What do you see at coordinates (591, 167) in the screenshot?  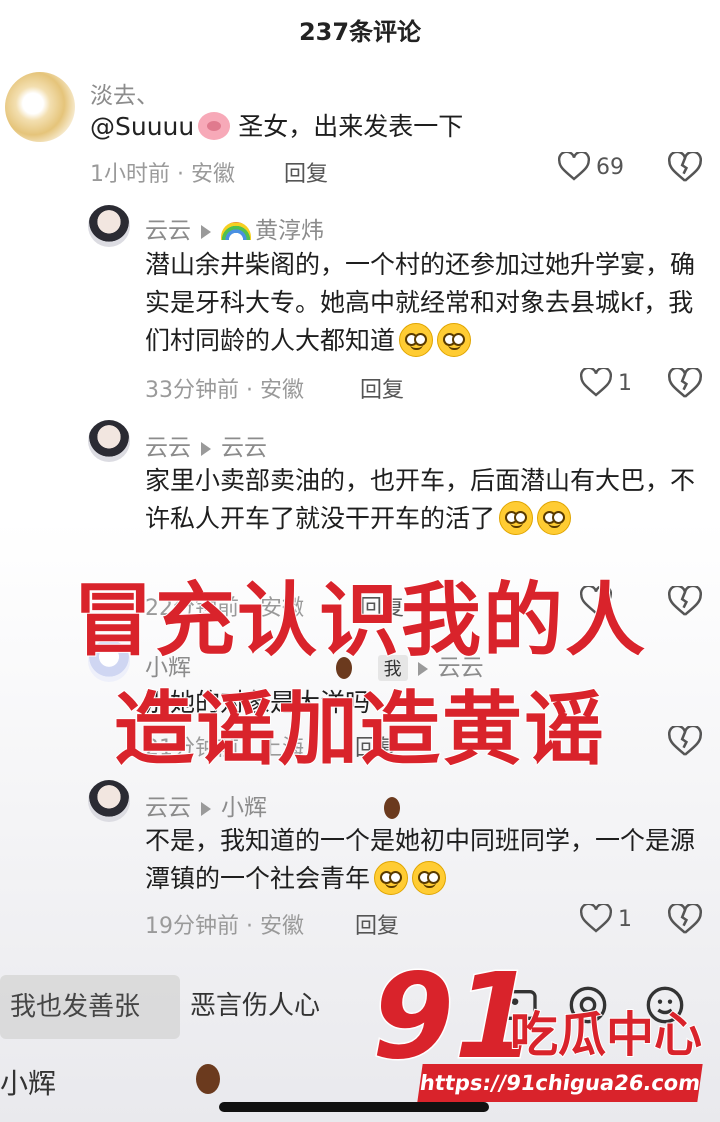 I see `like-button: 69` at bounding box center [591, 167].